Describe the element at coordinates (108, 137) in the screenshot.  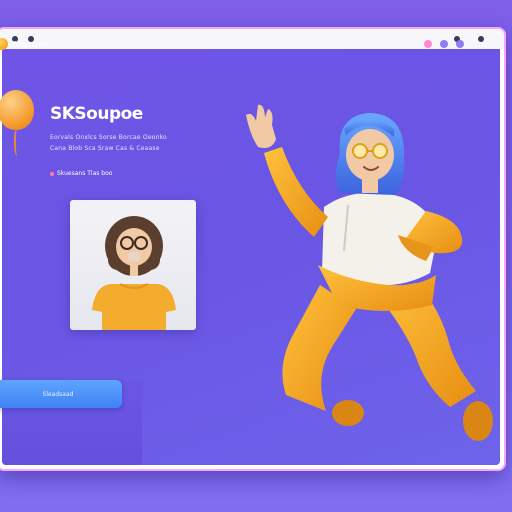
I see `hero-description-line: Eorvals Onxlcs Sorse Borcae Oeonko` at that location.